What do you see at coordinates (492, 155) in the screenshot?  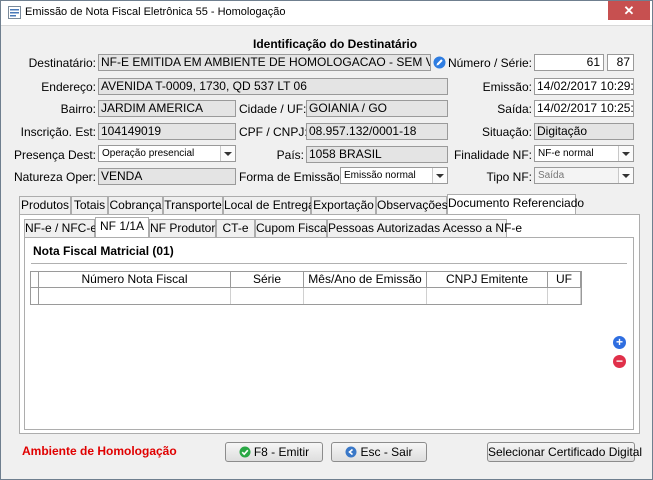 I see `finalidade-label: Finalidade NF:` at bounding box center [492, 155].